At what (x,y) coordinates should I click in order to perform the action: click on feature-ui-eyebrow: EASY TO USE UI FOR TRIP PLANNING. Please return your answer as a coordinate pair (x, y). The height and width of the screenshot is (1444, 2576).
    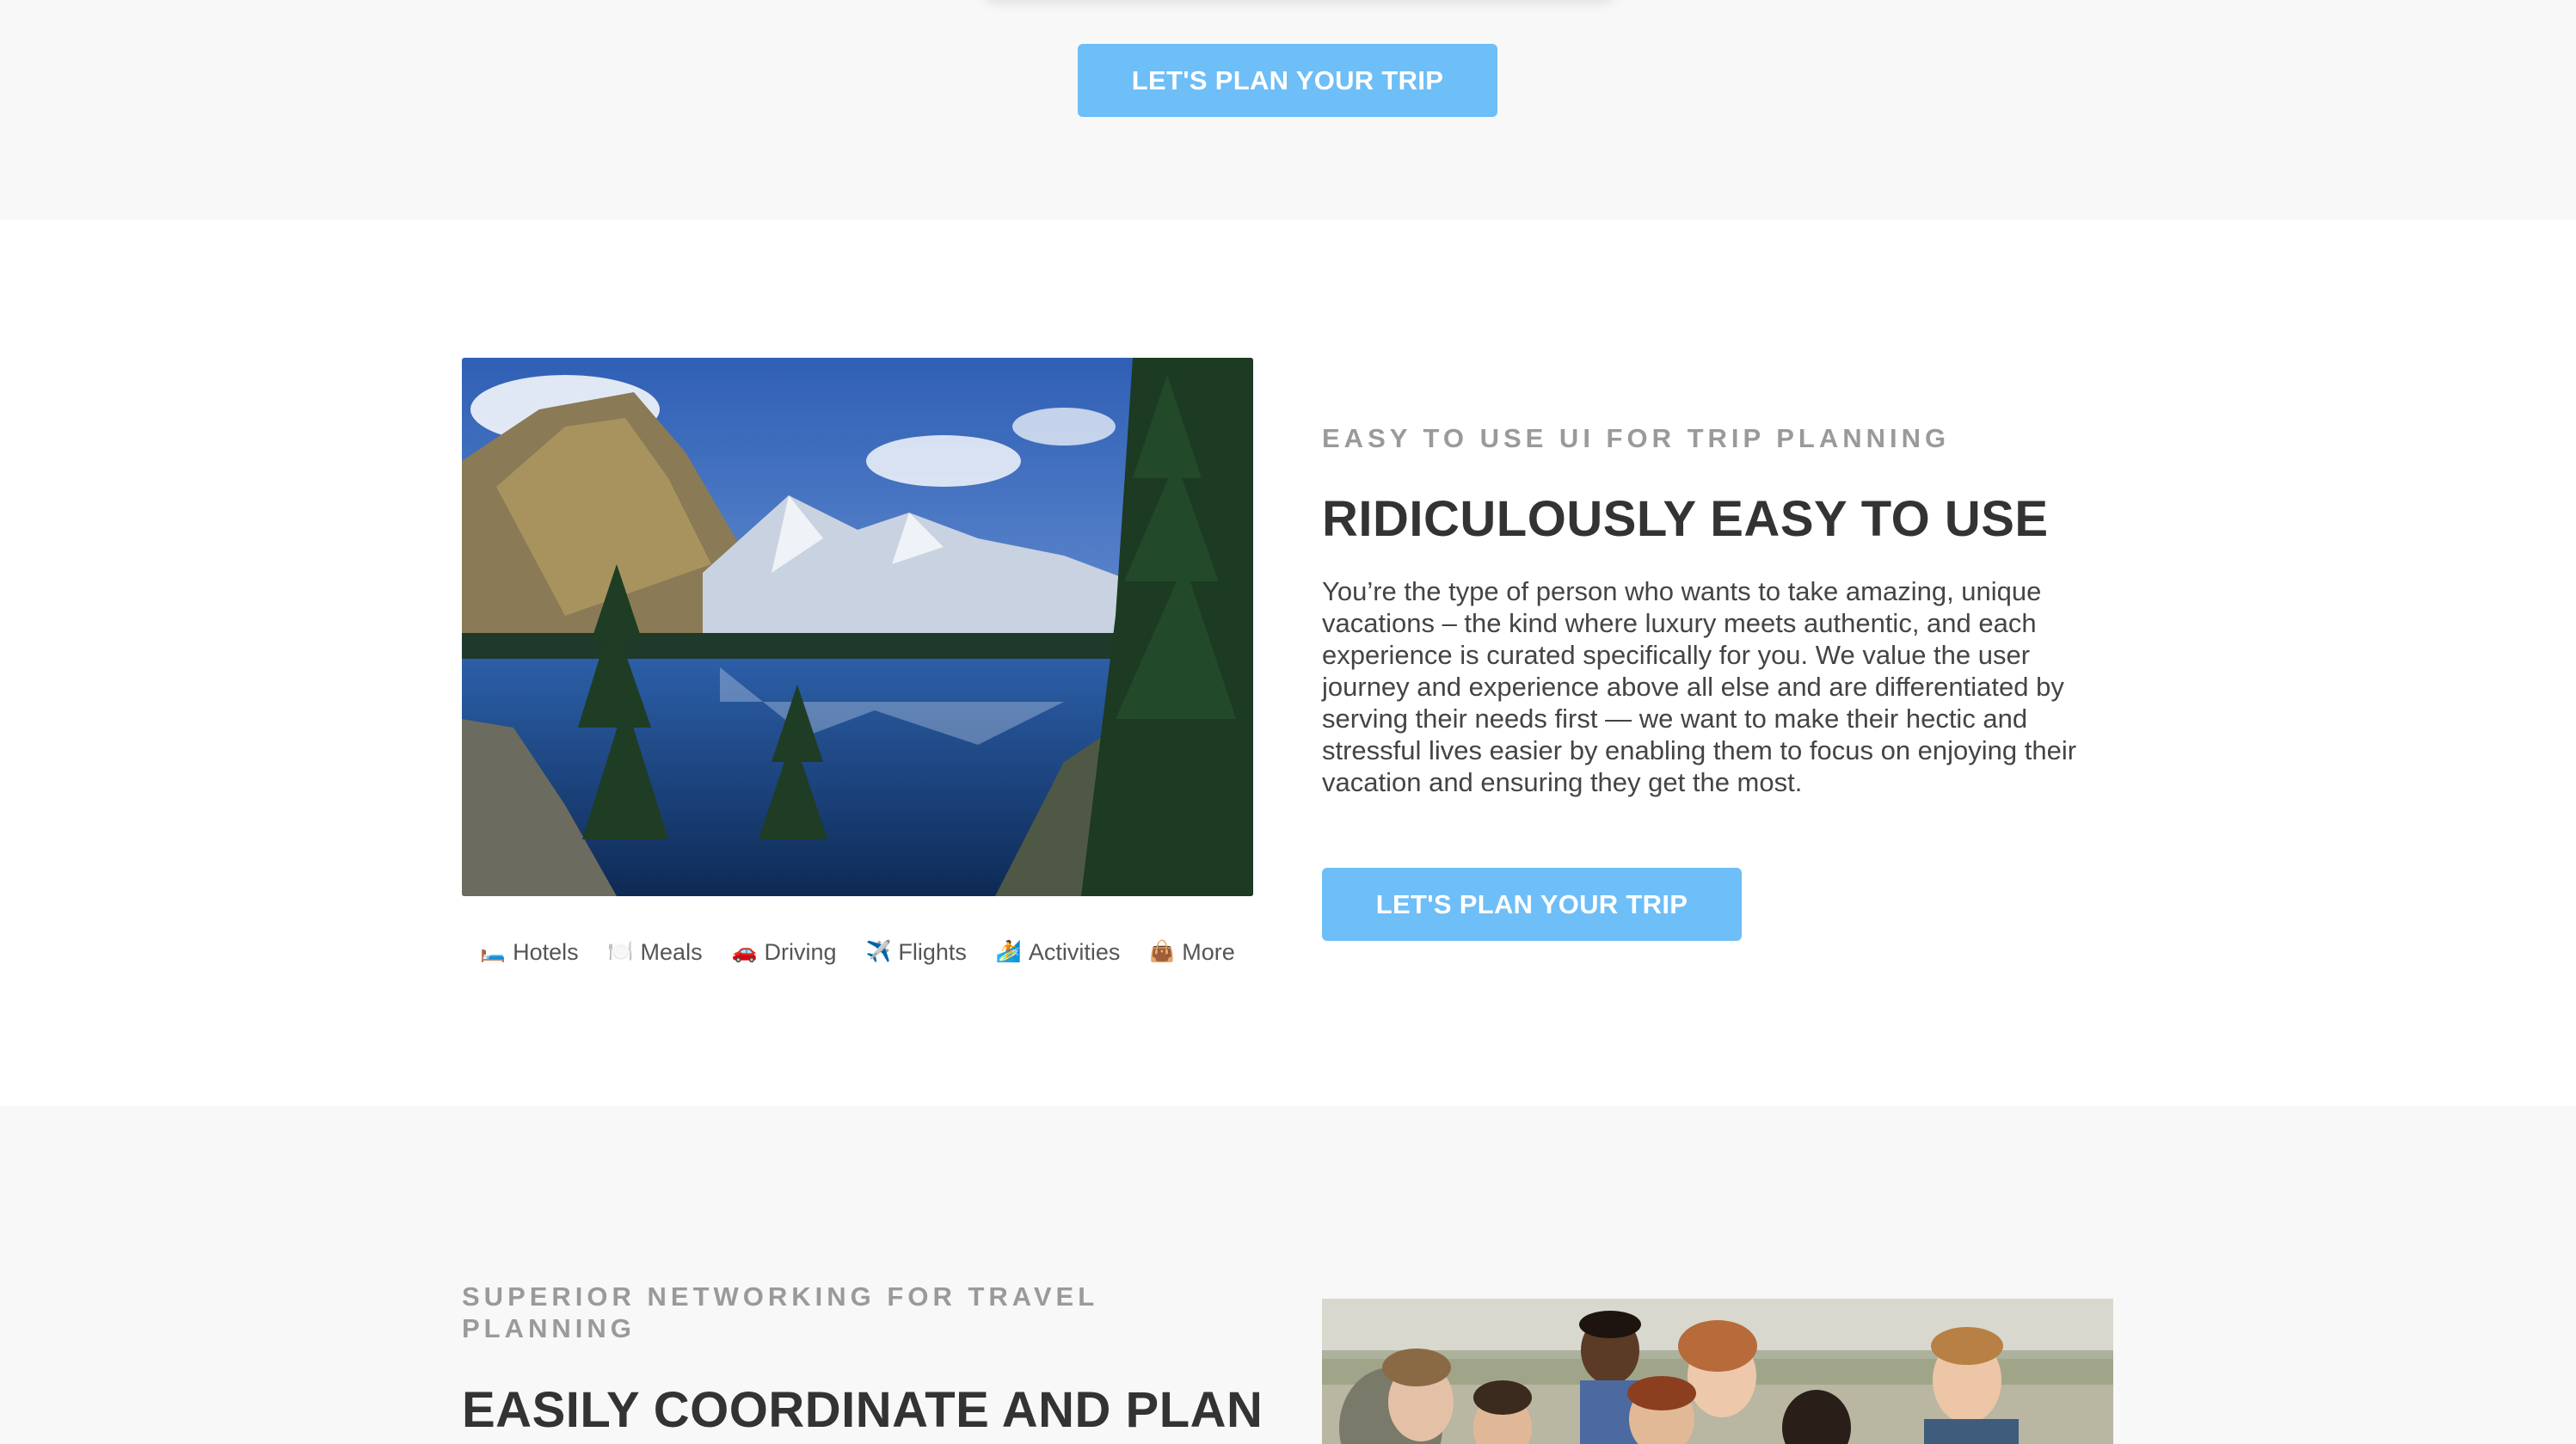
    Looking at the image, I should click on (1636, 438).